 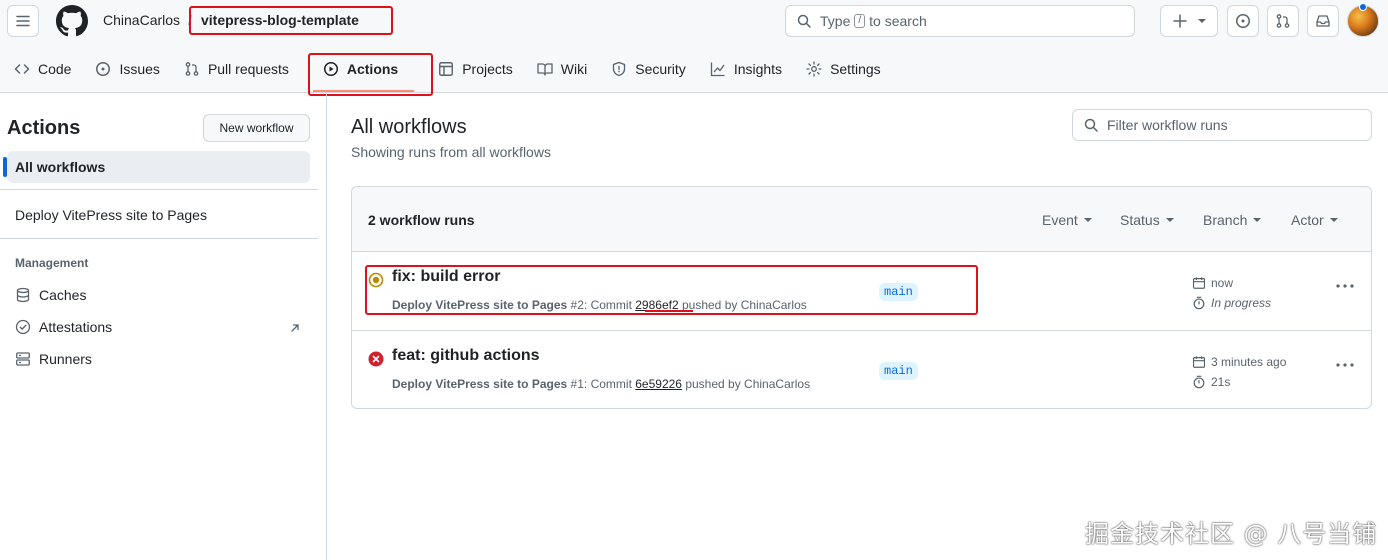 What do you see at coordinates (835, 21) in the screenshot?
I see `search-prefix: Type` at bounding box center [835, 21].